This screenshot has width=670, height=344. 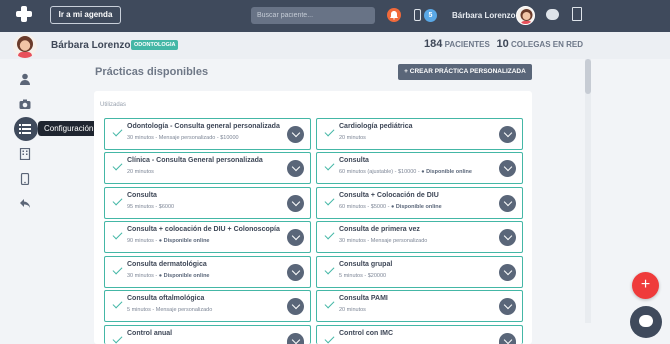 What do you see at coordinates (379, 229) in the screenshot?
I see `practice-title: Consulta de primera vez` at bounding box center [379, 229].